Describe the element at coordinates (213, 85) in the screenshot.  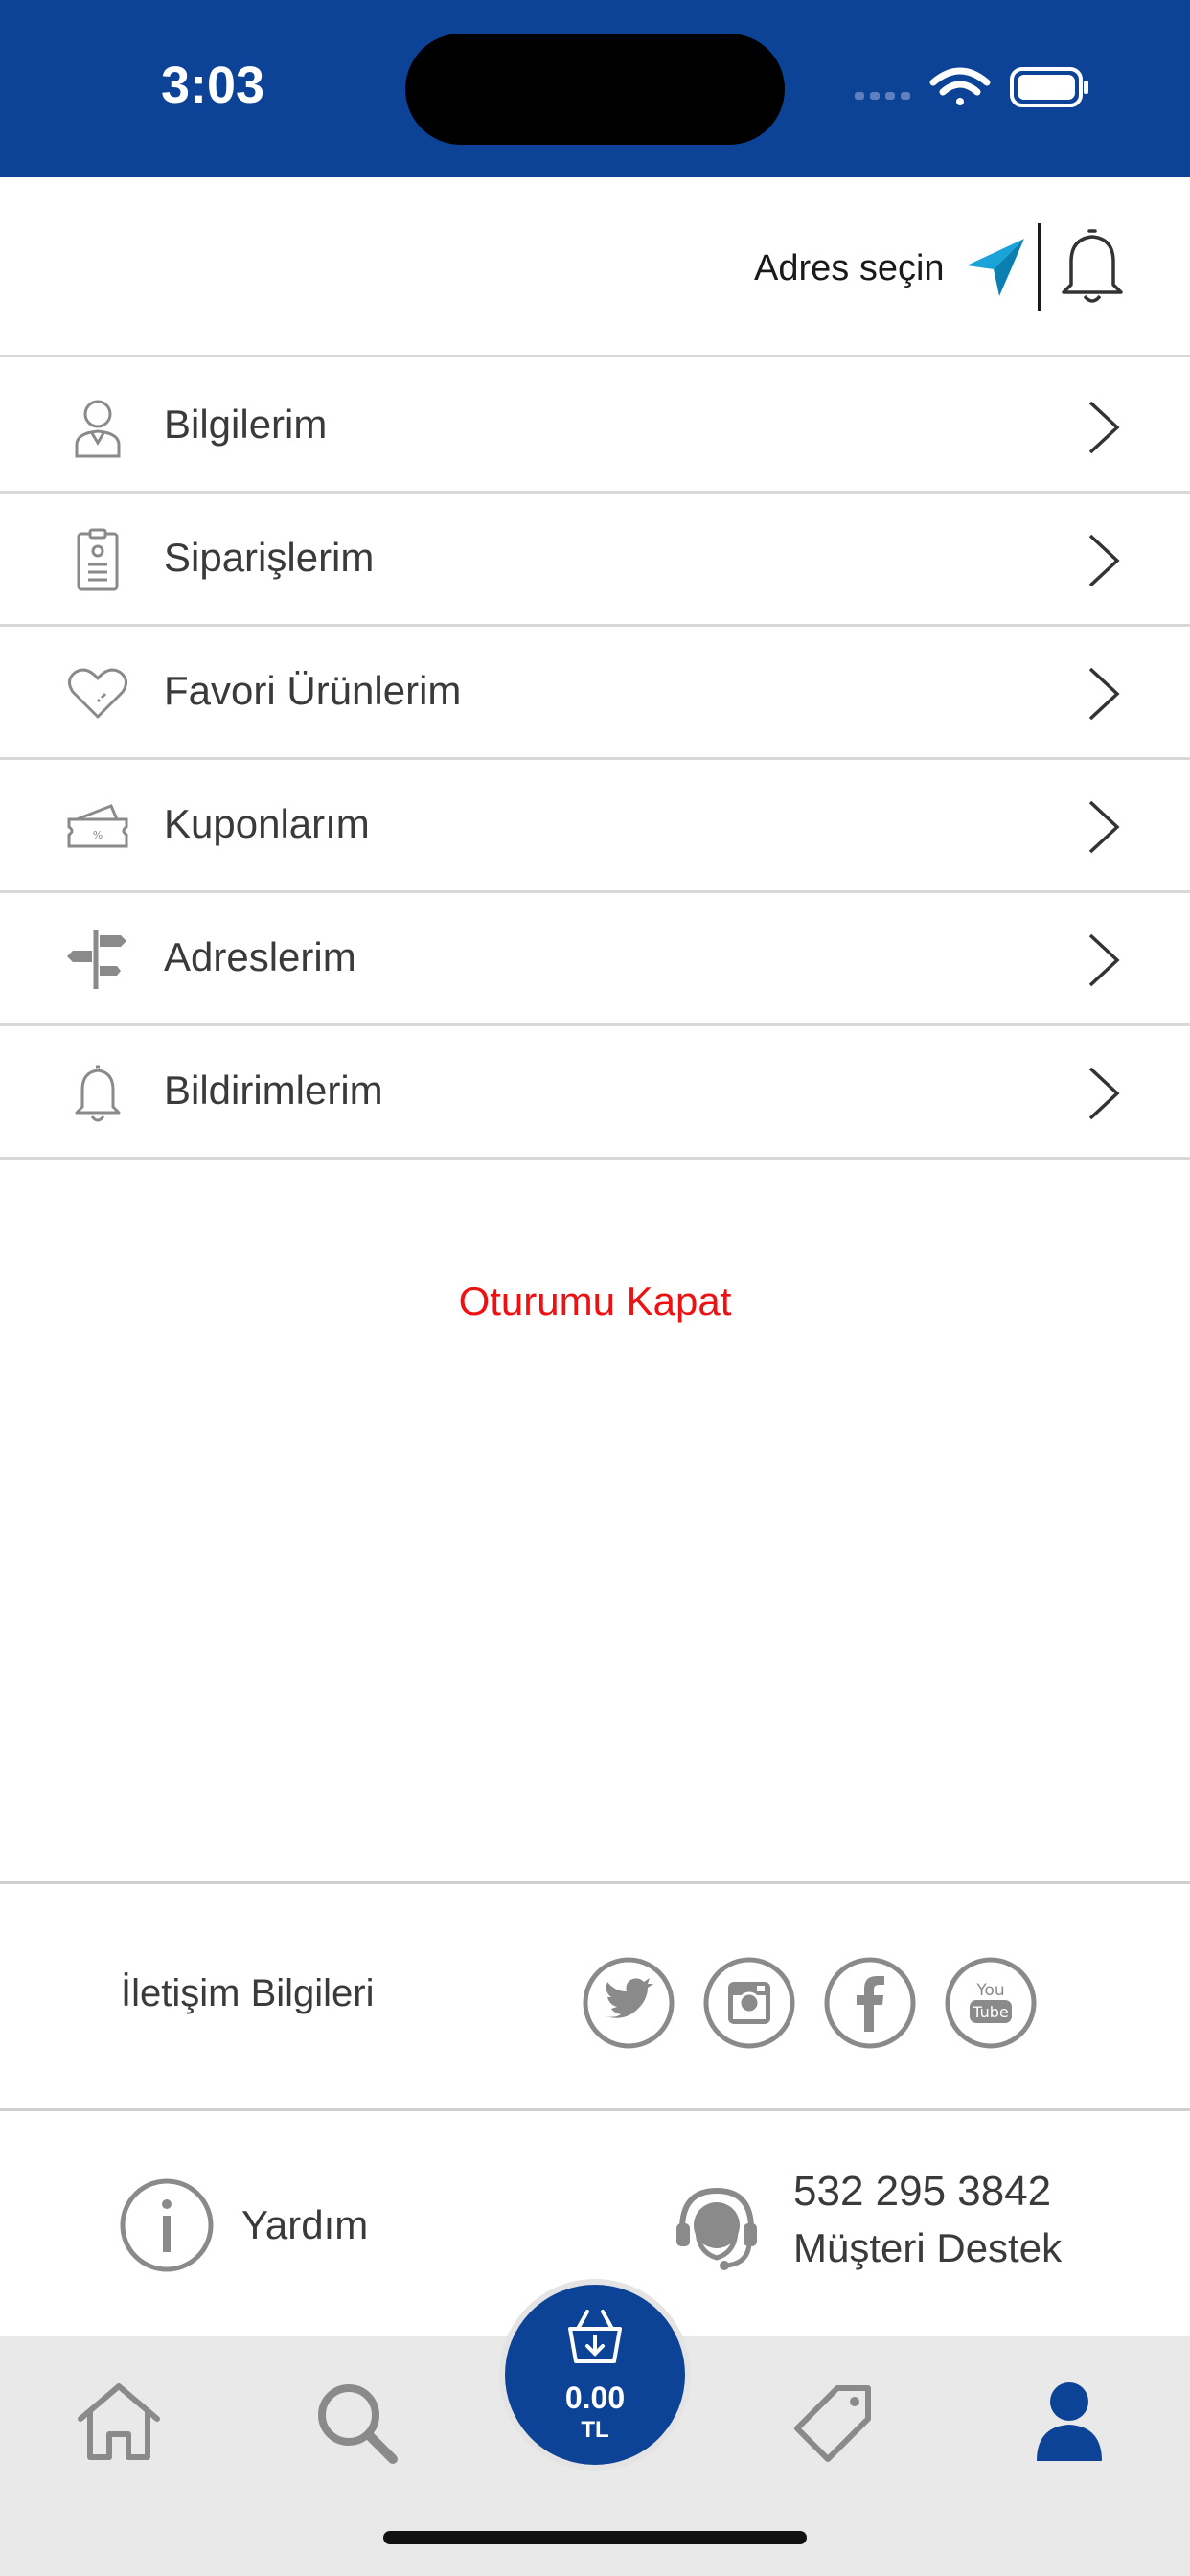
I see `status-time: 3:03` at that location.